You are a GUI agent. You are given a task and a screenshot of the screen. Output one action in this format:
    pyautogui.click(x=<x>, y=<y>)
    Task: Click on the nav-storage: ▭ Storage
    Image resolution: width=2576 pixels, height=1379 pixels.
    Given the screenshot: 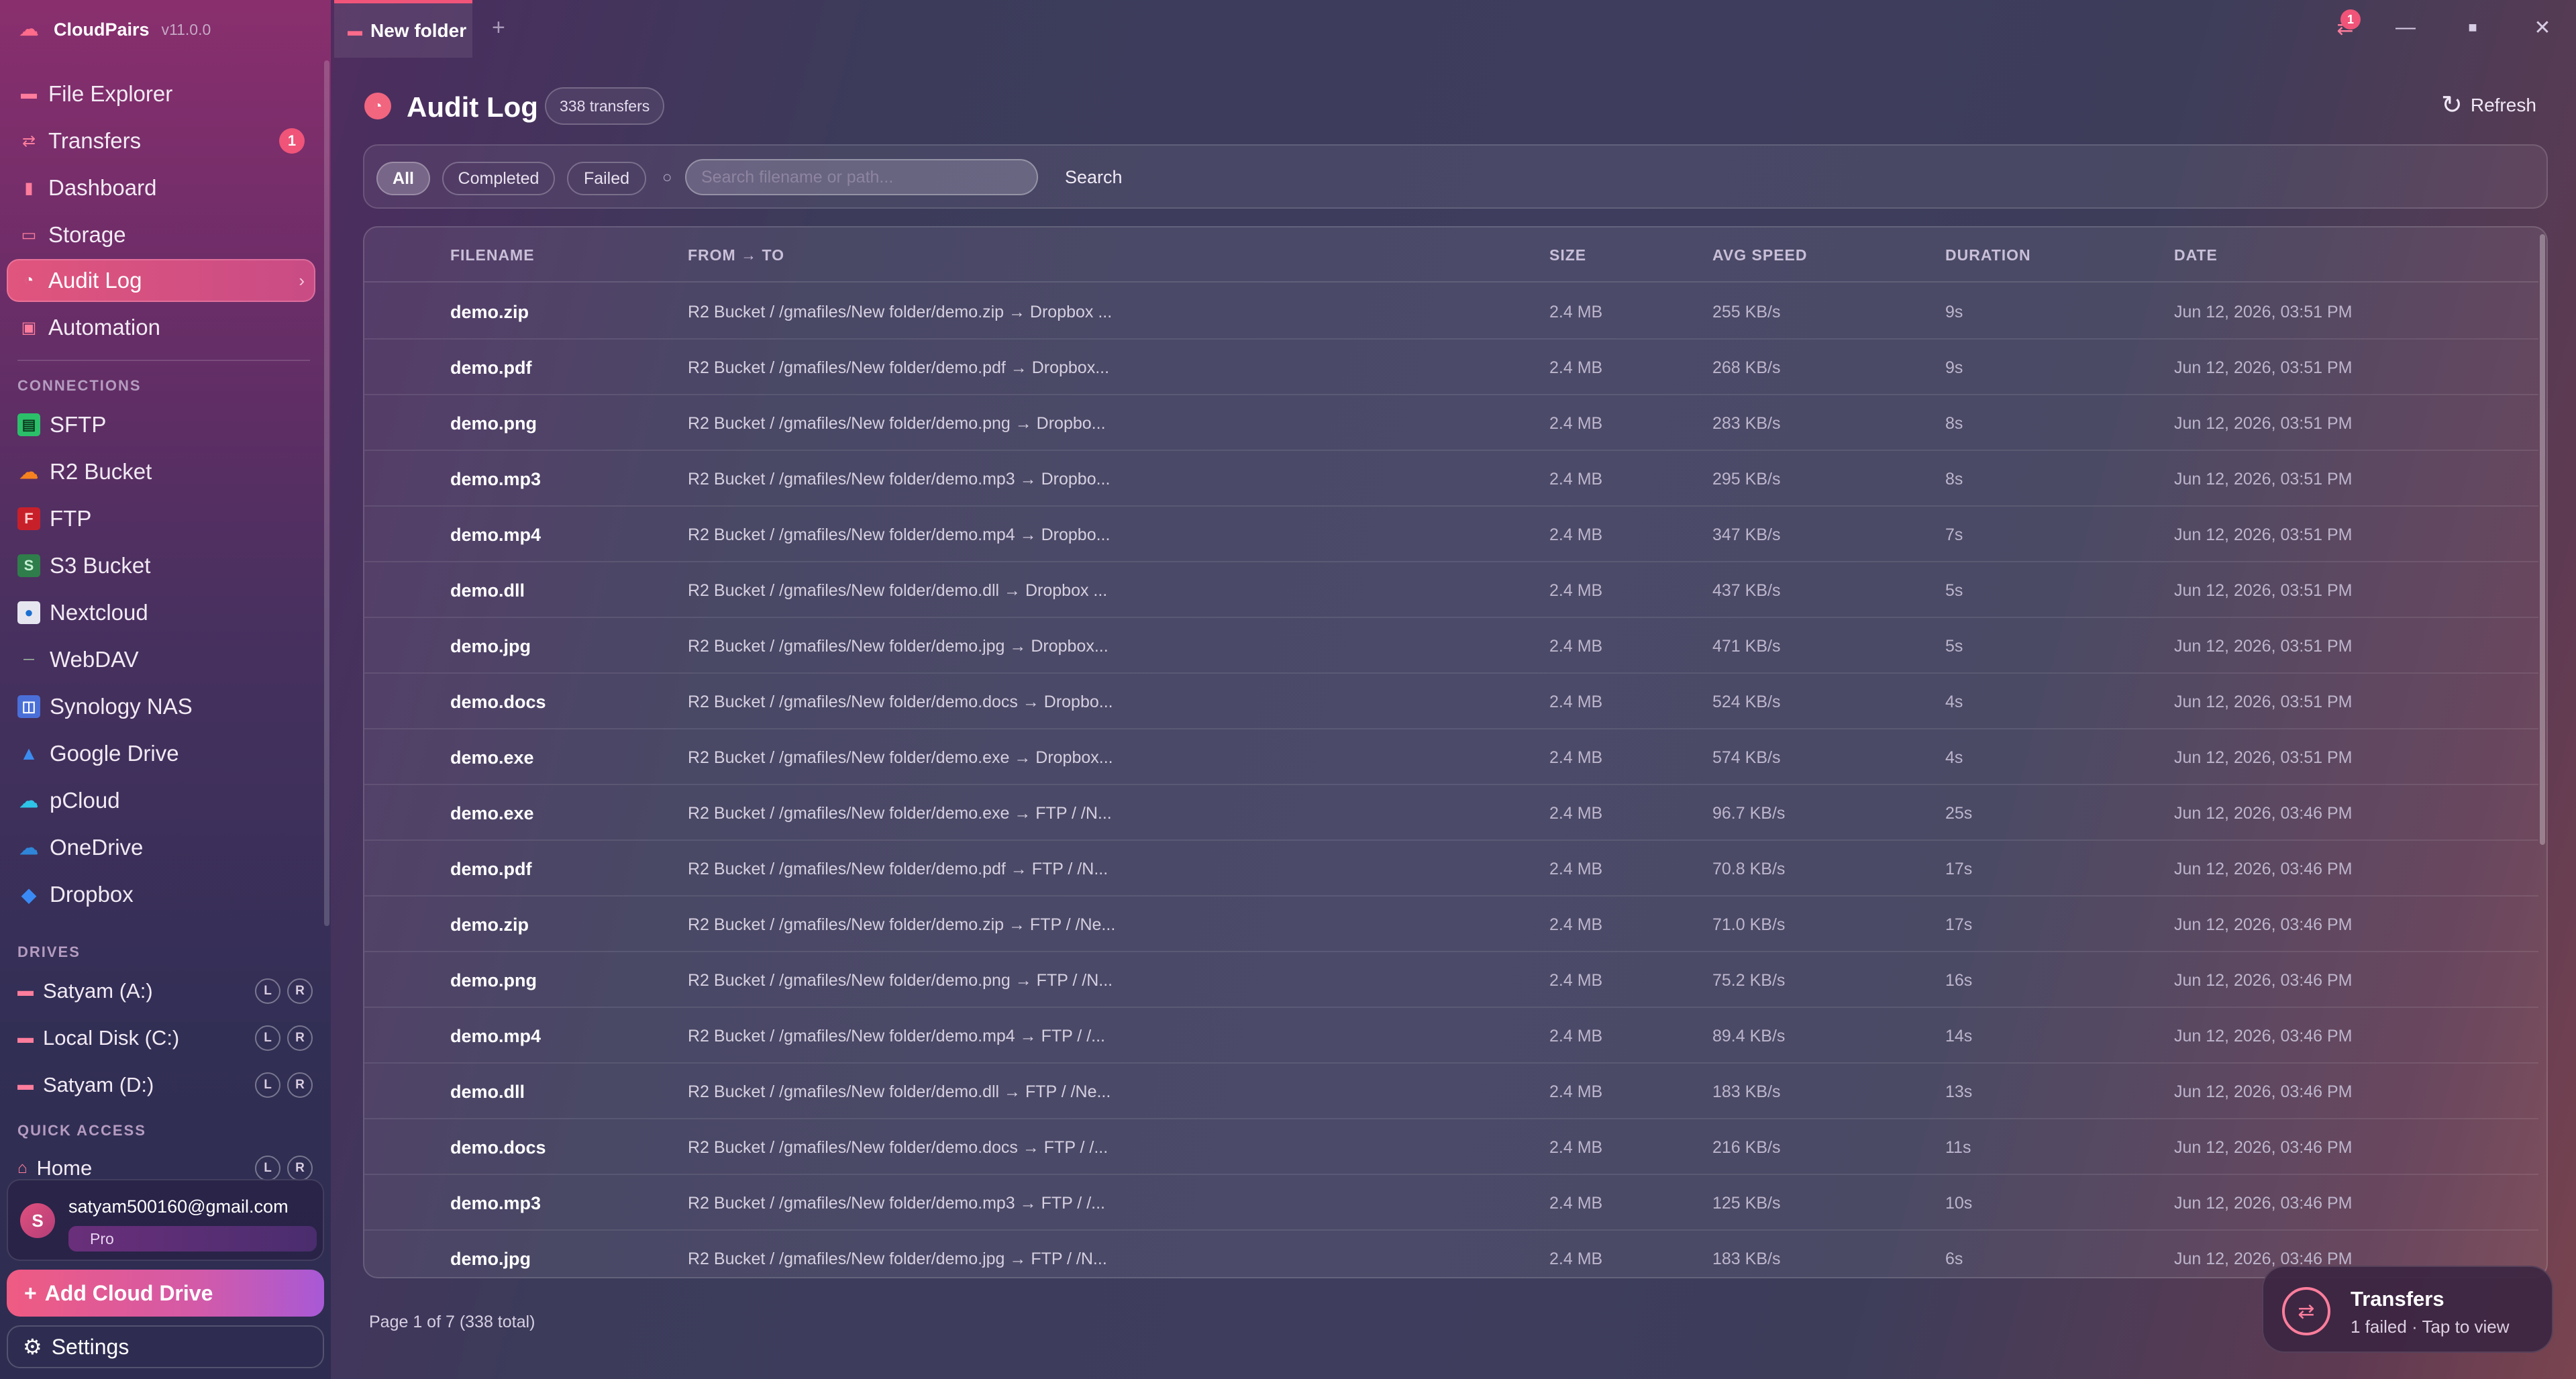 What is the action you would take?
    pyautogui.click(x=161, y=234)
    